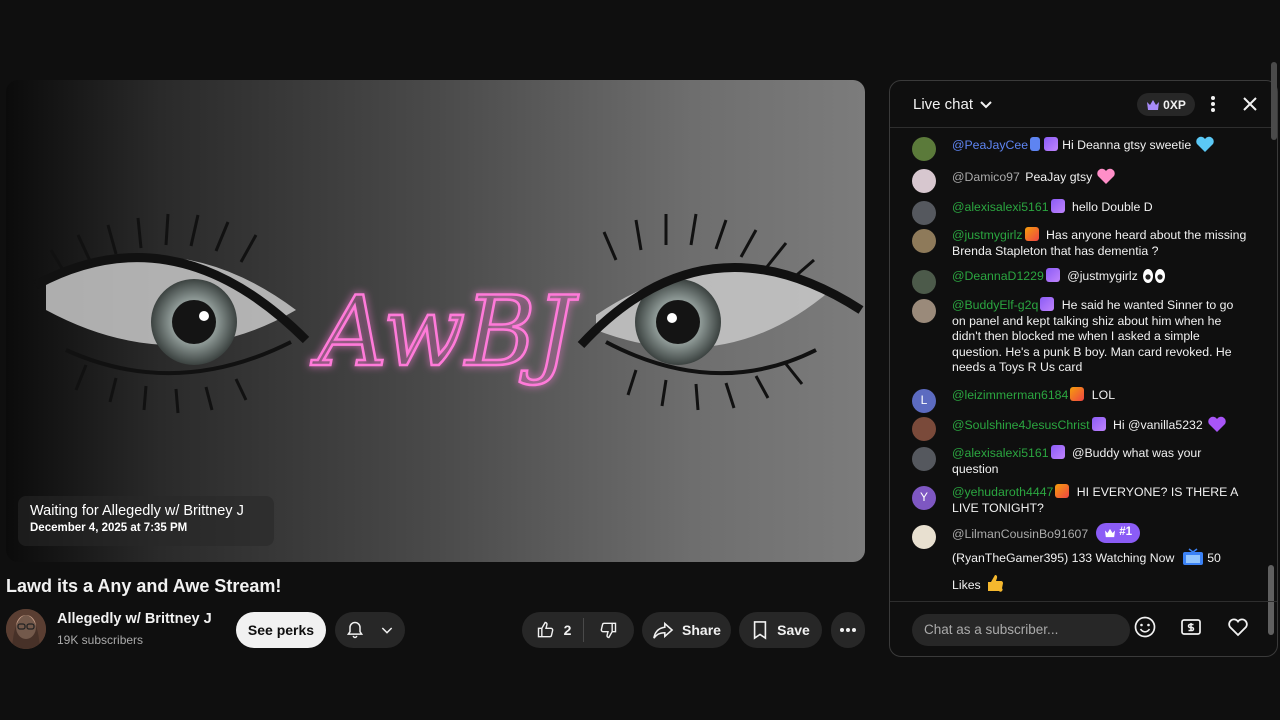 Image resolution: width=1280 pixels, height=720 pixels. Describe the element at coordinates (1002, 492) in the screenshot. I see `message-author: @yehudaroth4447` at that location.